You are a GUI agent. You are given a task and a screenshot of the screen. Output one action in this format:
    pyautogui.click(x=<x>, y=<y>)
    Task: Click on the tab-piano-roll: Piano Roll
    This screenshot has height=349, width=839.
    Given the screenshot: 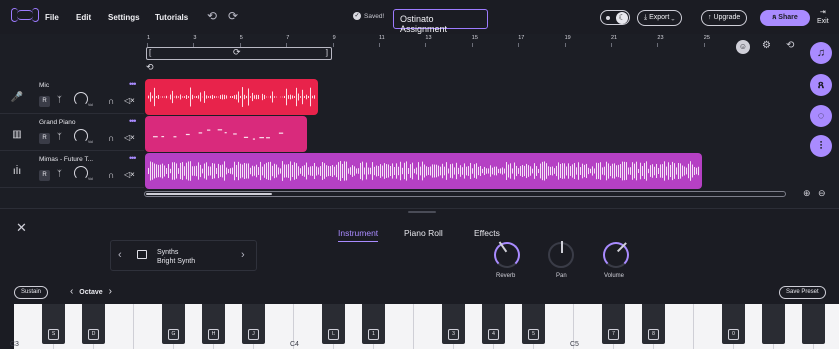 What is the action you would take?
    pyautogui.click(x=423, y=233)
    